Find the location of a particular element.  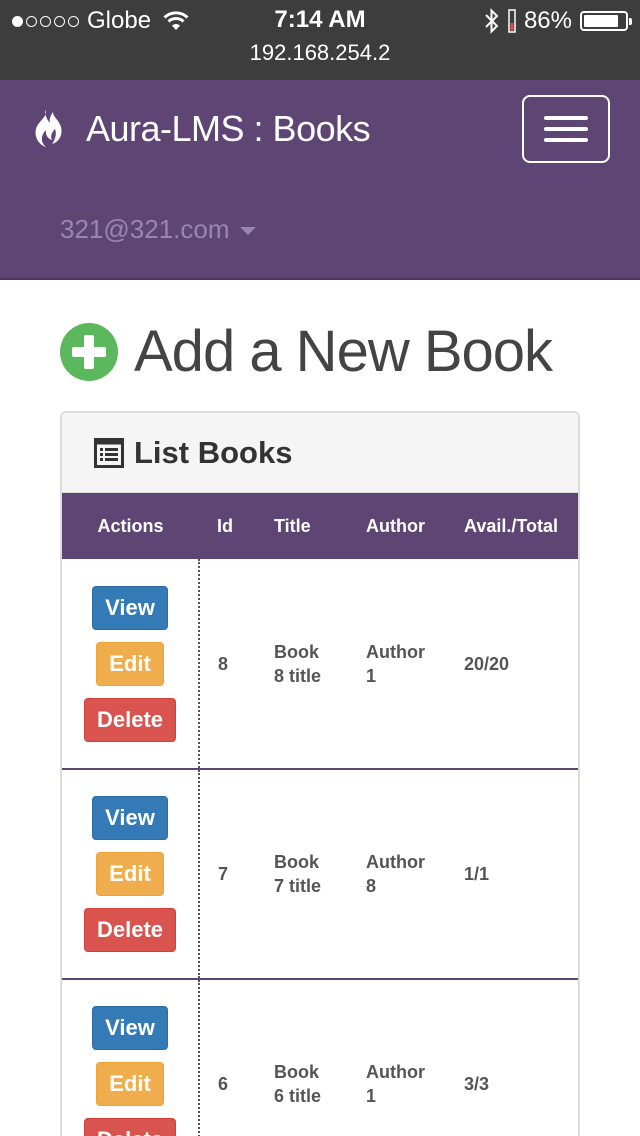

add-book-heading: Add a New Book is located at coordinates (306, 351).